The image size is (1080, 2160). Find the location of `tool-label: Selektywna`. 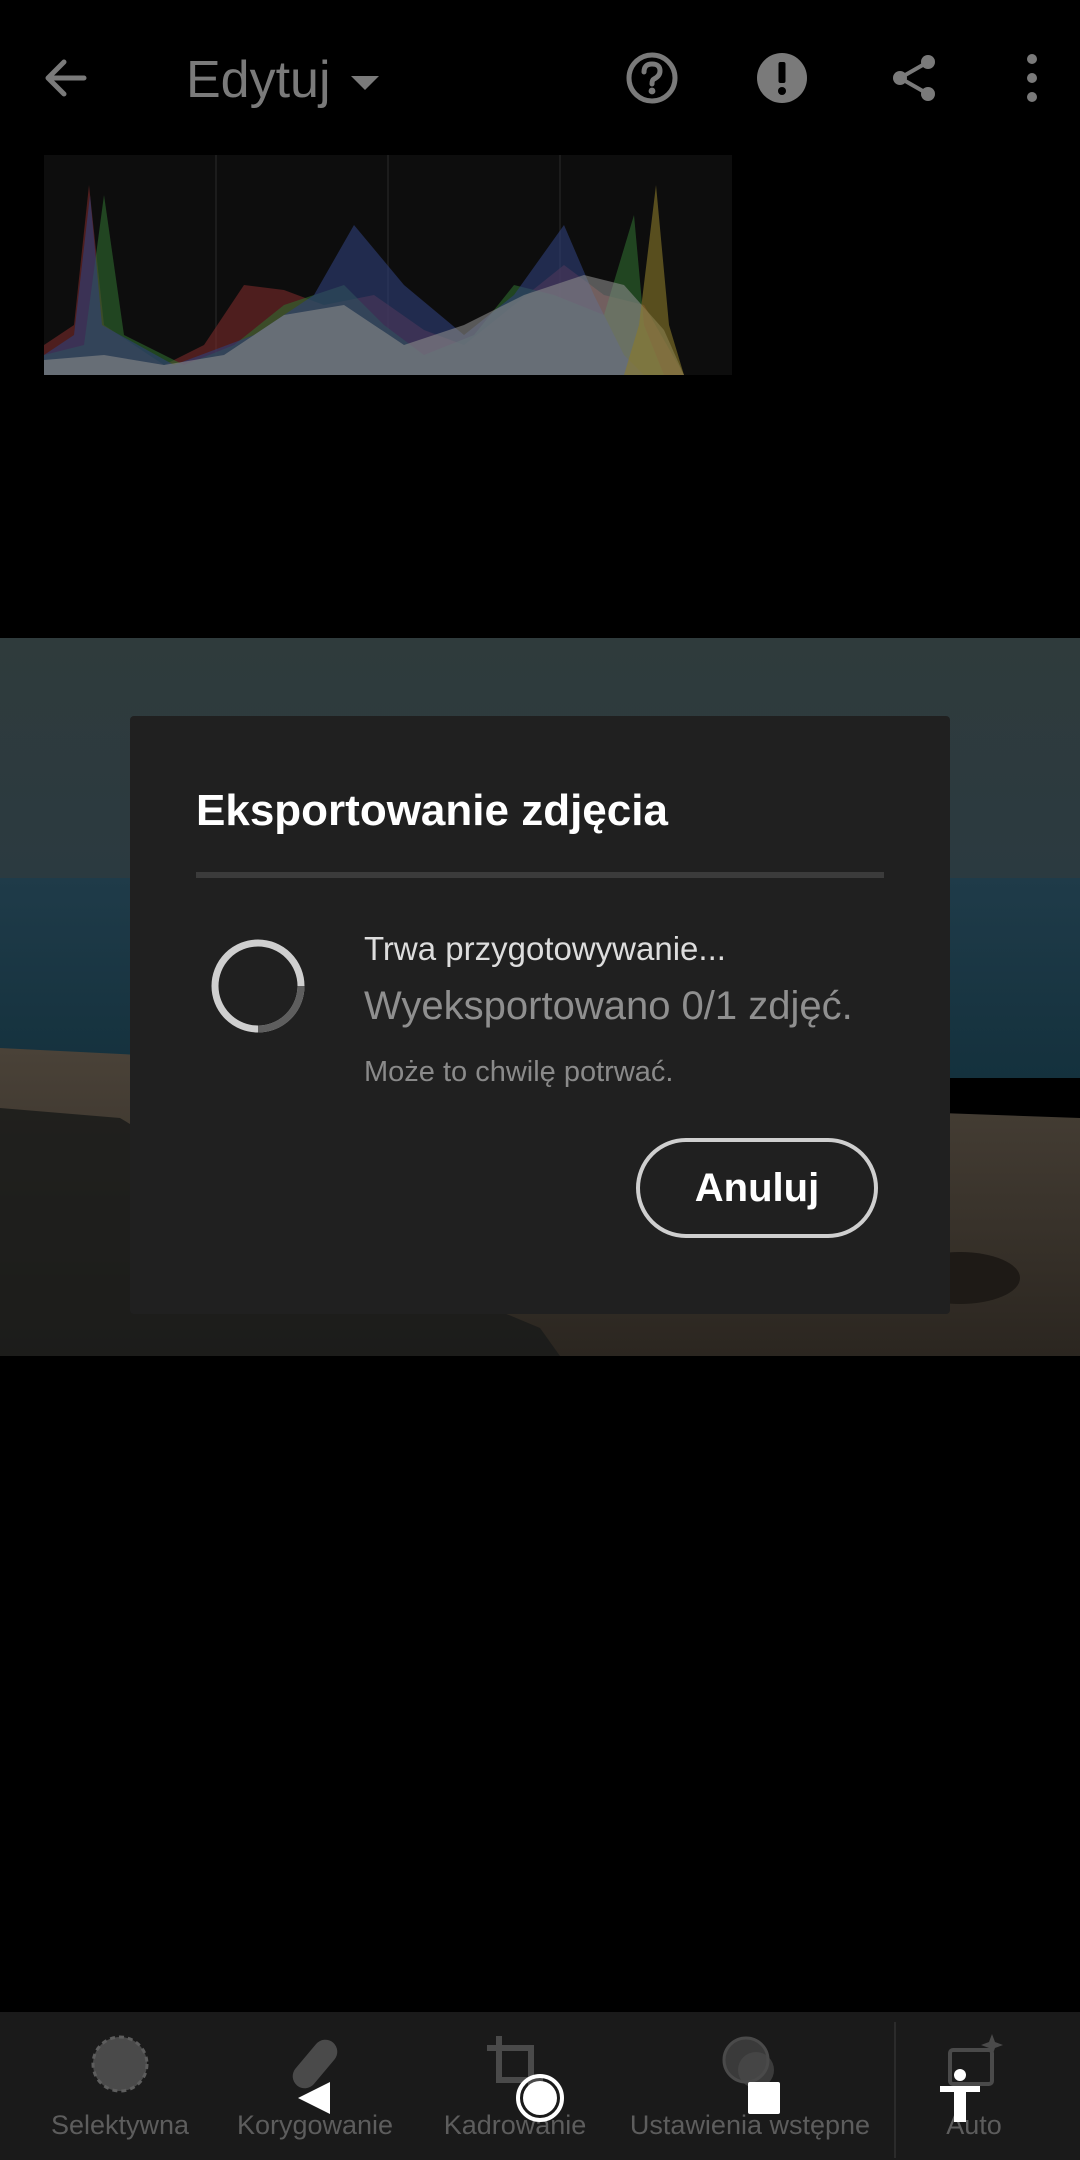

tool-label: Selektywna is located at coordinates (120, 2125).